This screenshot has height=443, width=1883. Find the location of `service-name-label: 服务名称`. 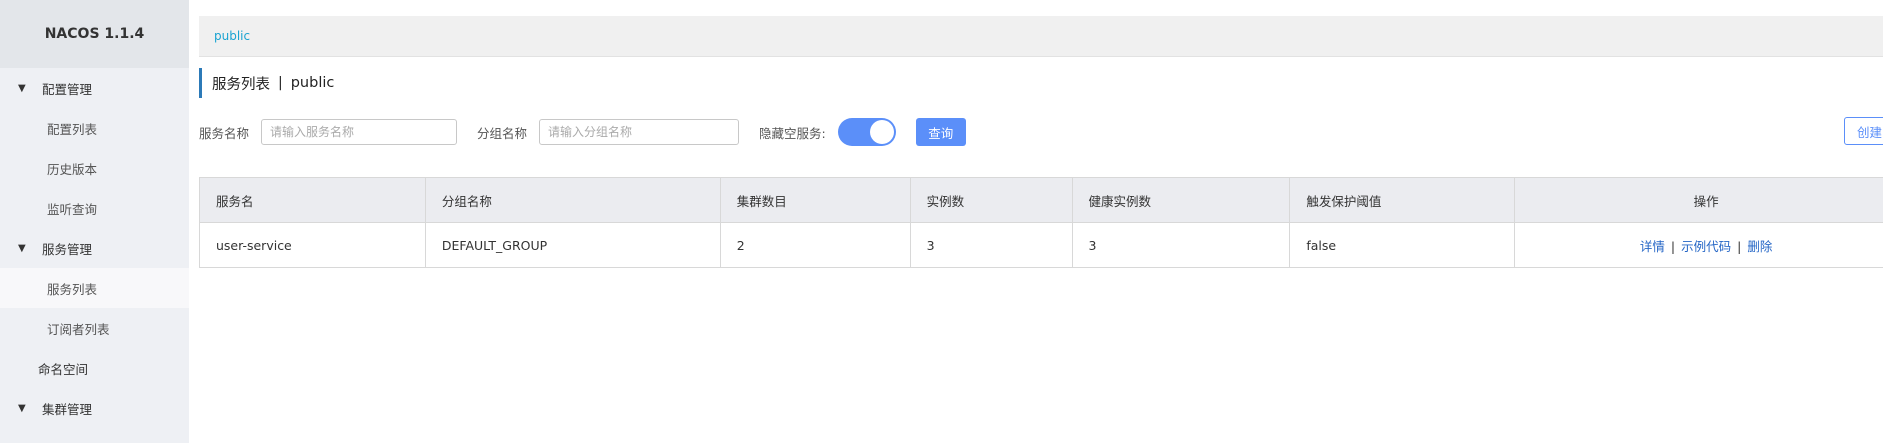

service-name-label: 服务名称 is located at coordinates (224, 133).